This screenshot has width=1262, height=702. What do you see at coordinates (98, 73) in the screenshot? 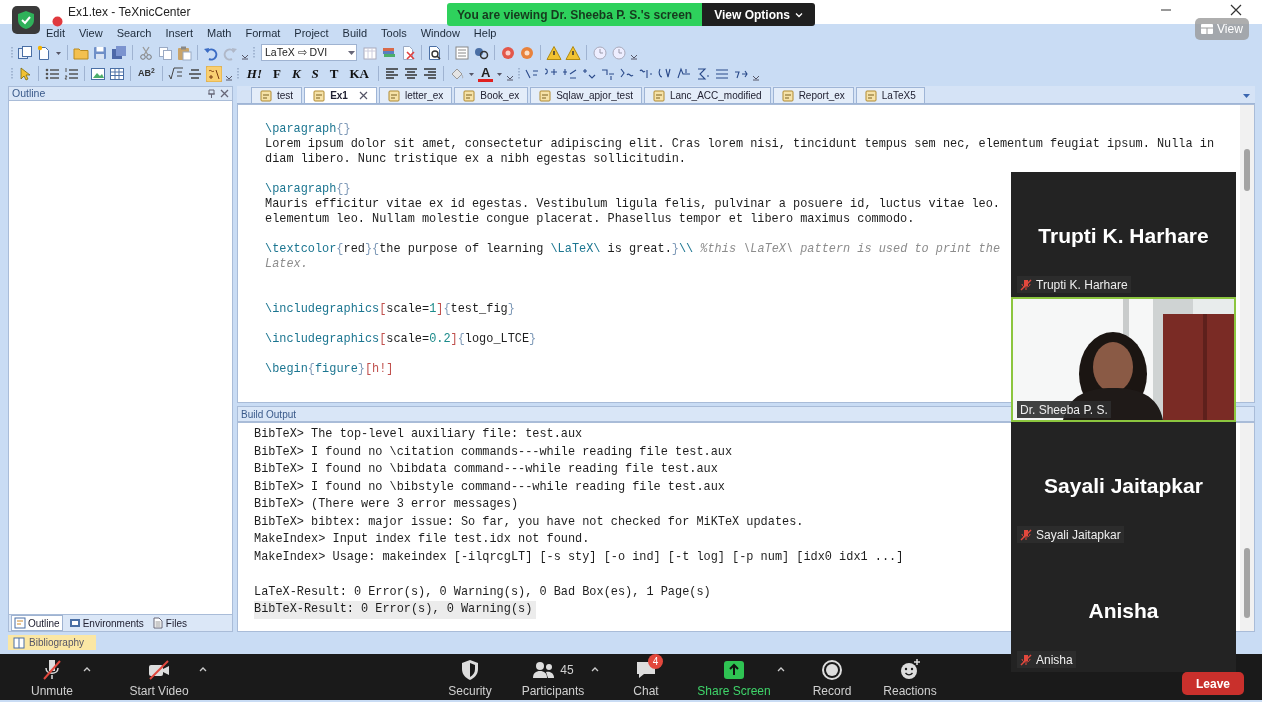
I see `picture-icon` at bounding box center [98, 73].